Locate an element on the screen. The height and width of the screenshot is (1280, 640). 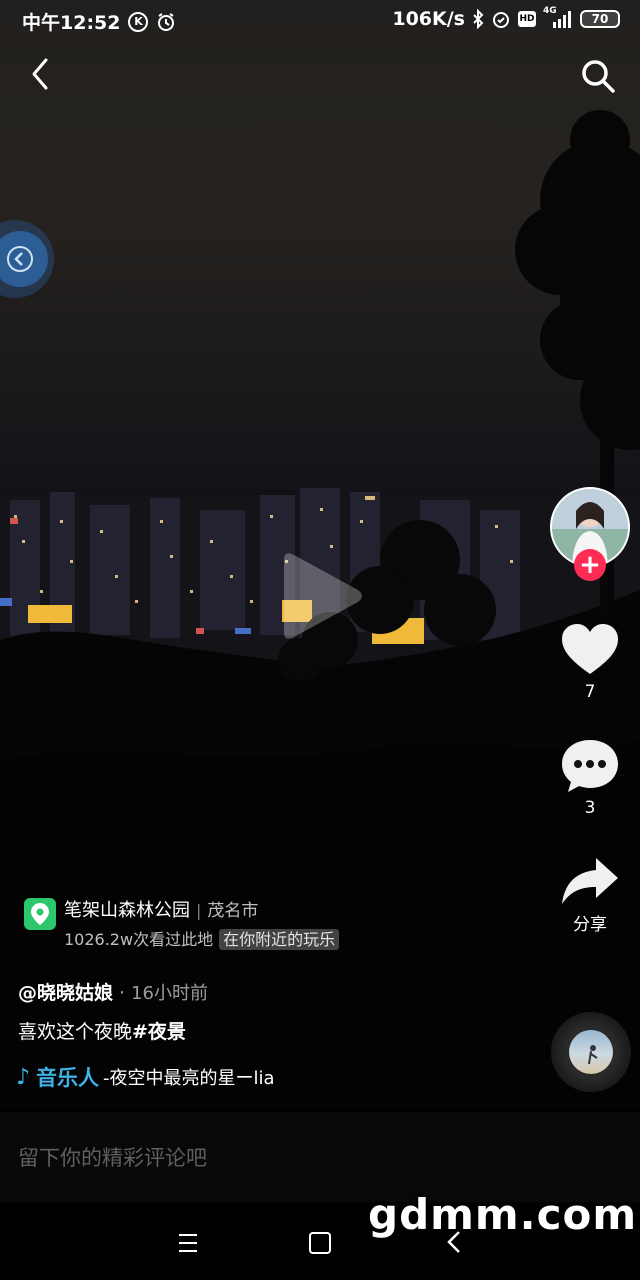
watermark: gdmm.com is located at coordinates (503, 1214).